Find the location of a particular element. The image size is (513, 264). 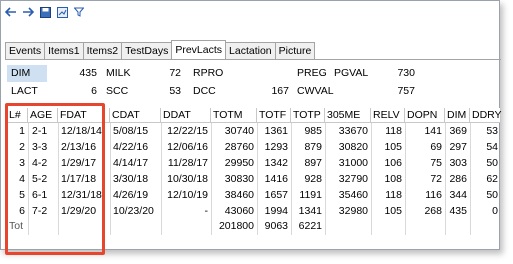

col-header-dim: DIM is located at coordinates (457, 115).